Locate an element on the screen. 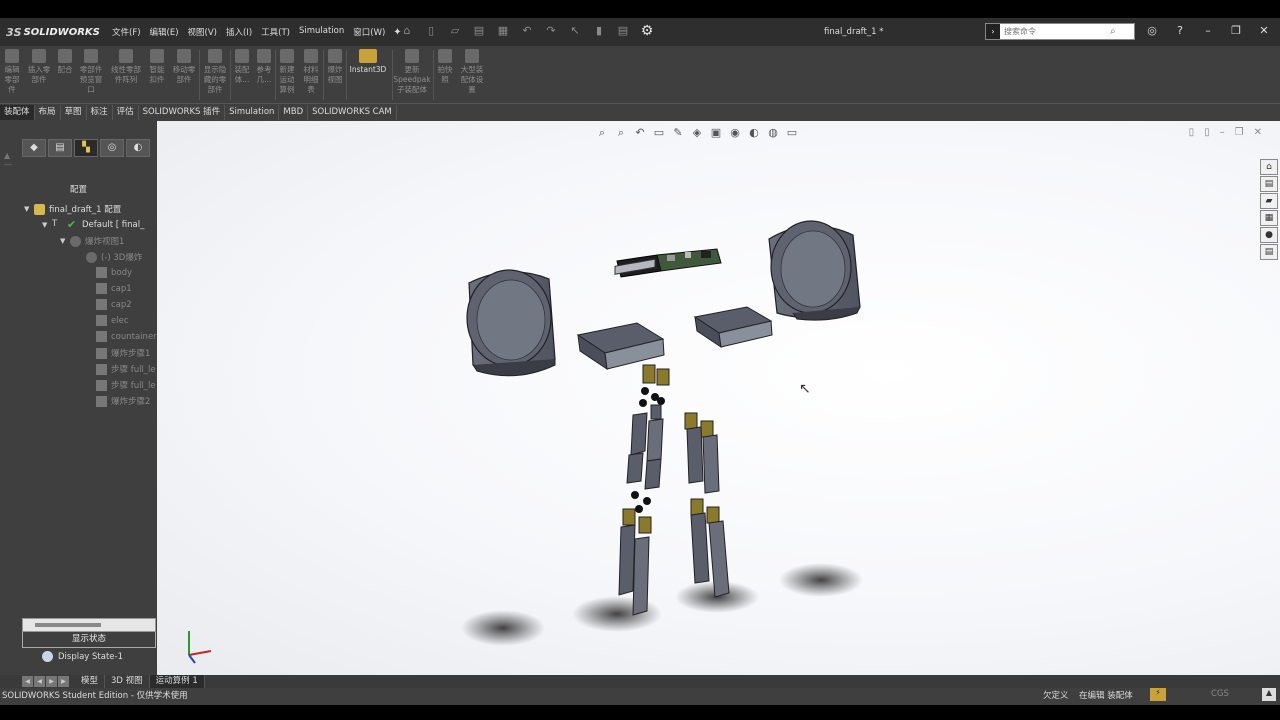 This screenshot has width=1280, height=720. dimxpert-tab-icon: ◎ is located at coordinates (112, 148).